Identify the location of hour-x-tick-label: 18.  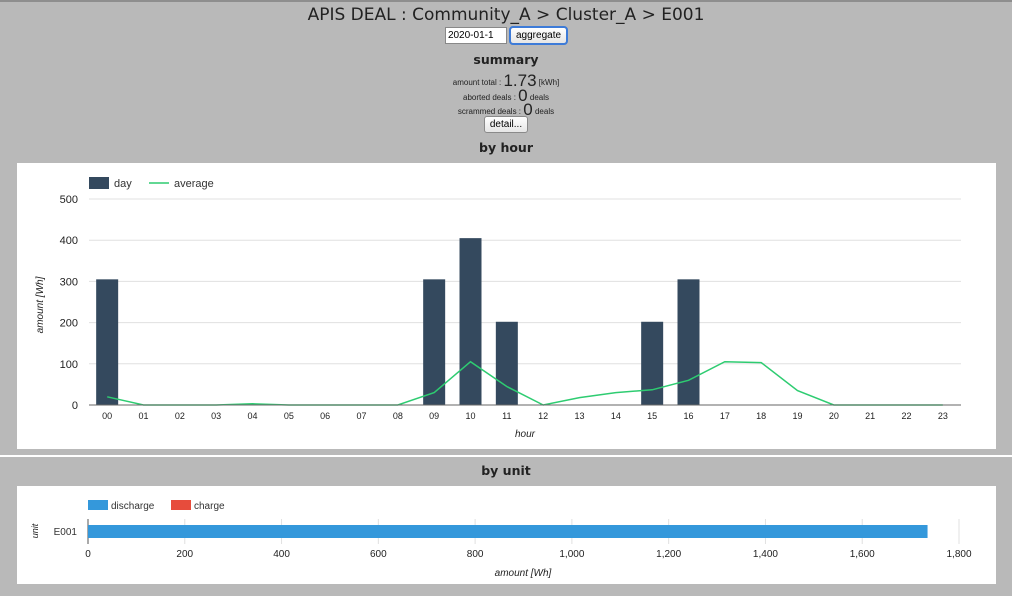
(761, 416).